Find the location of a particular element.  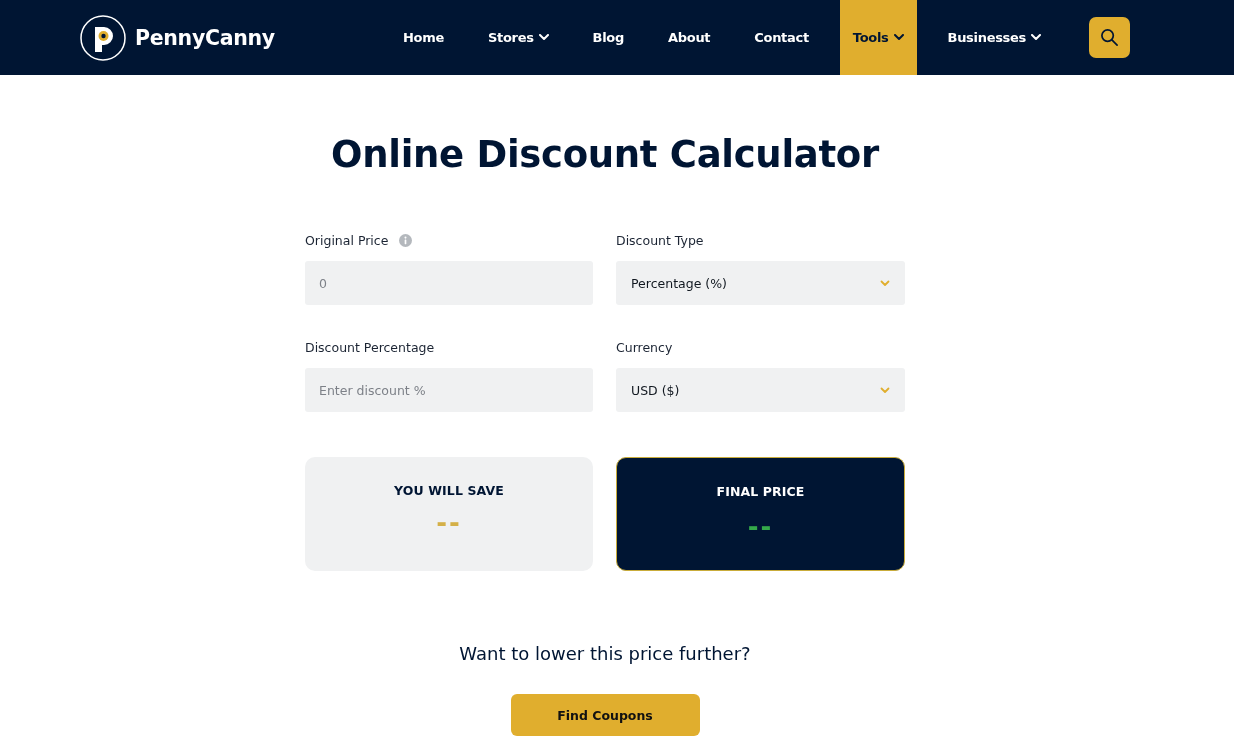

result-label: YOU WILL SAVE is located at coordinates (449, 490).